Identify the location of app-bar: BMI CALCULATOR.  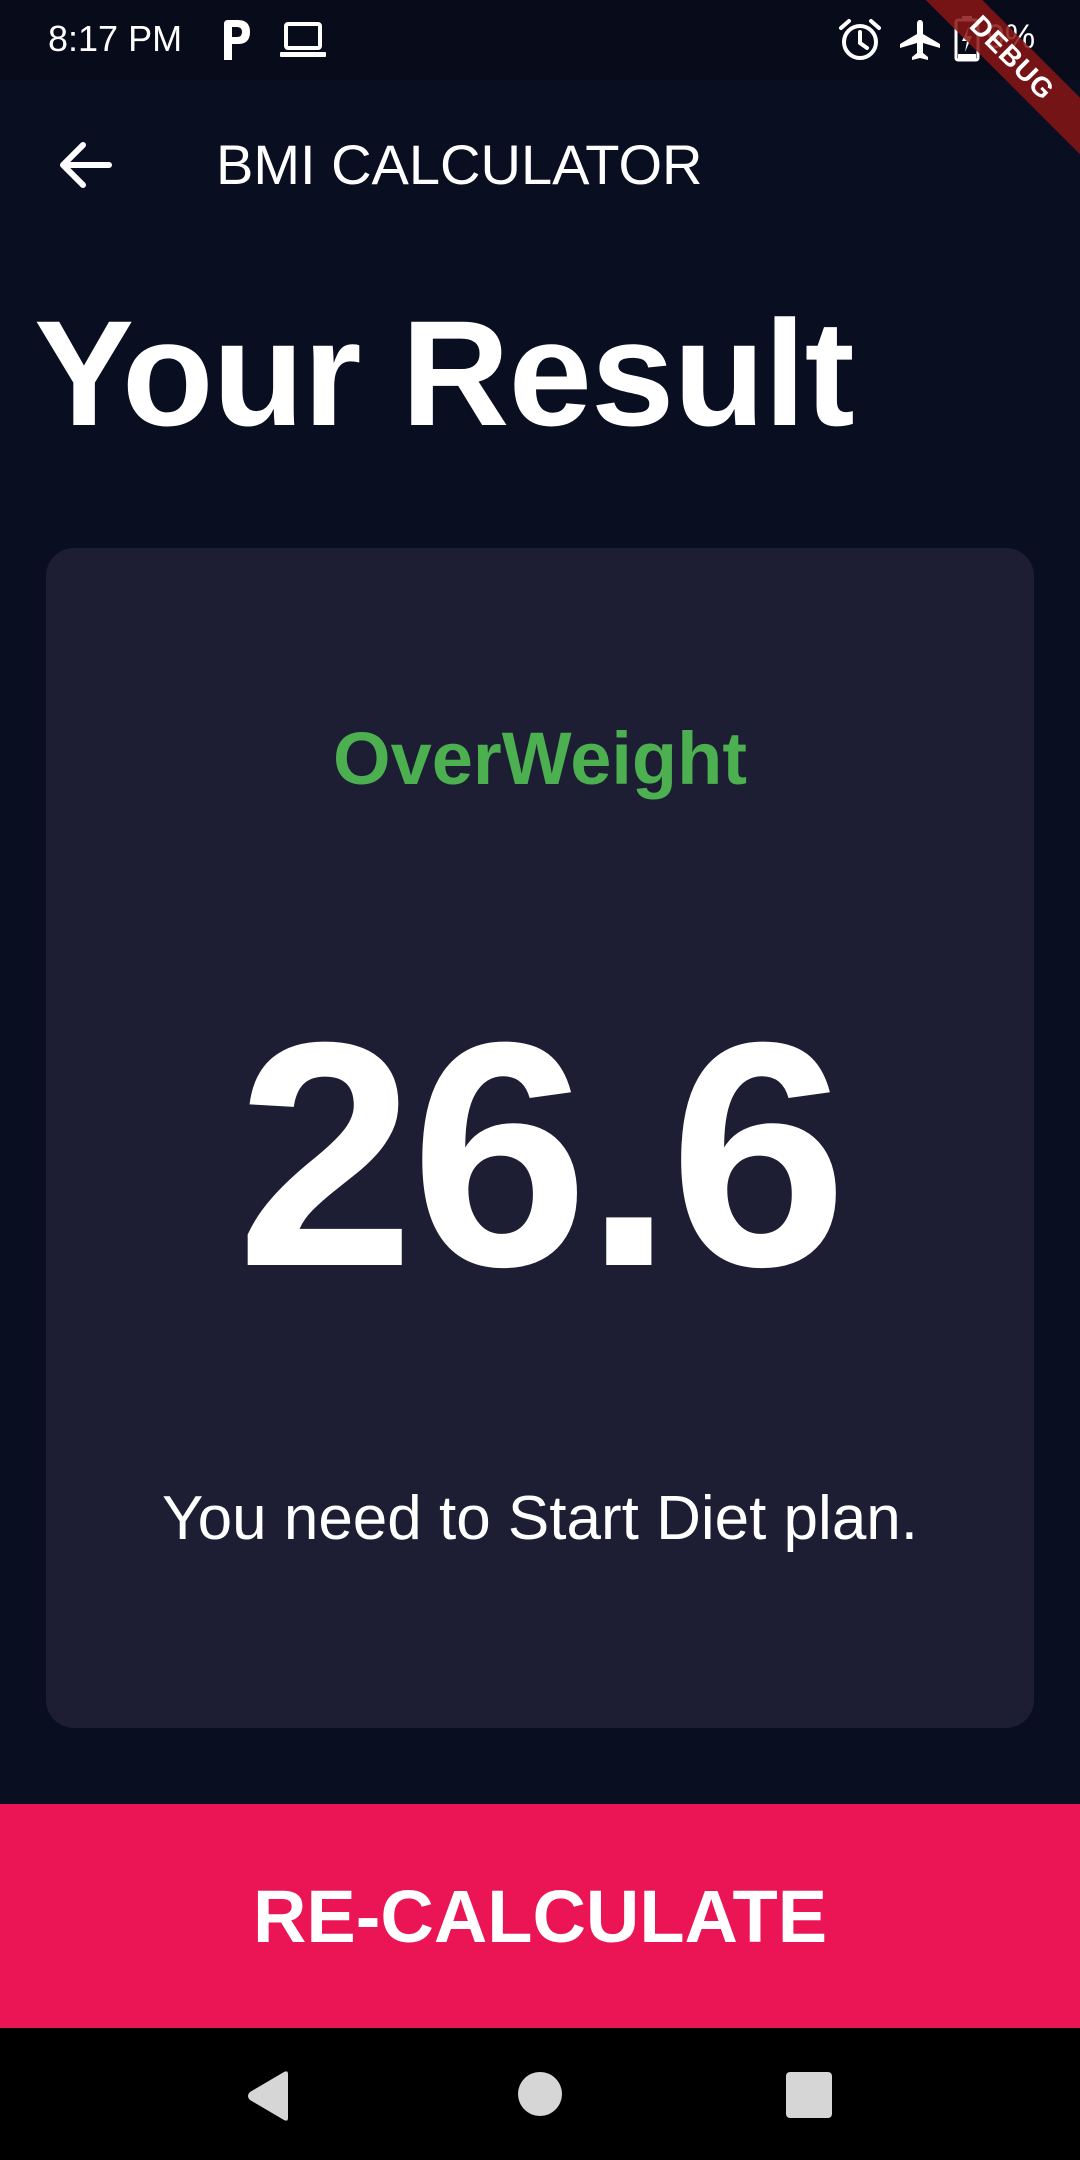
(540, 165).